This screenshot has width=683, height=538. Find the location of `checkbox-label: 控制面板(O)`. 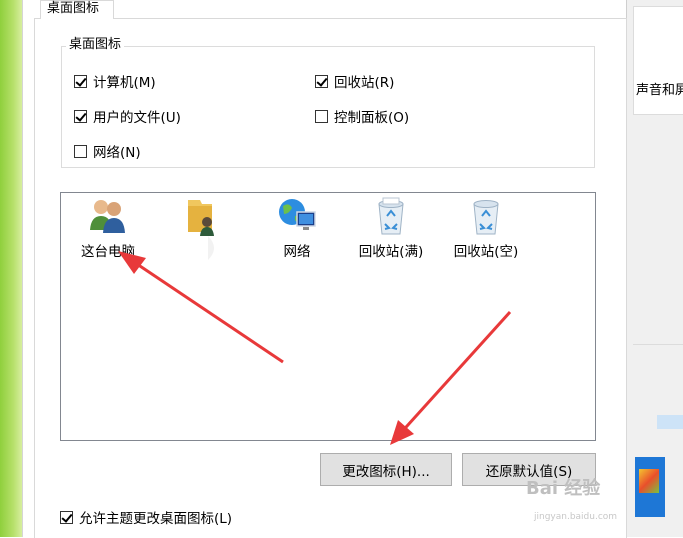

checkbox-label: 控制面板(O) is located at coordinates (372, 118).